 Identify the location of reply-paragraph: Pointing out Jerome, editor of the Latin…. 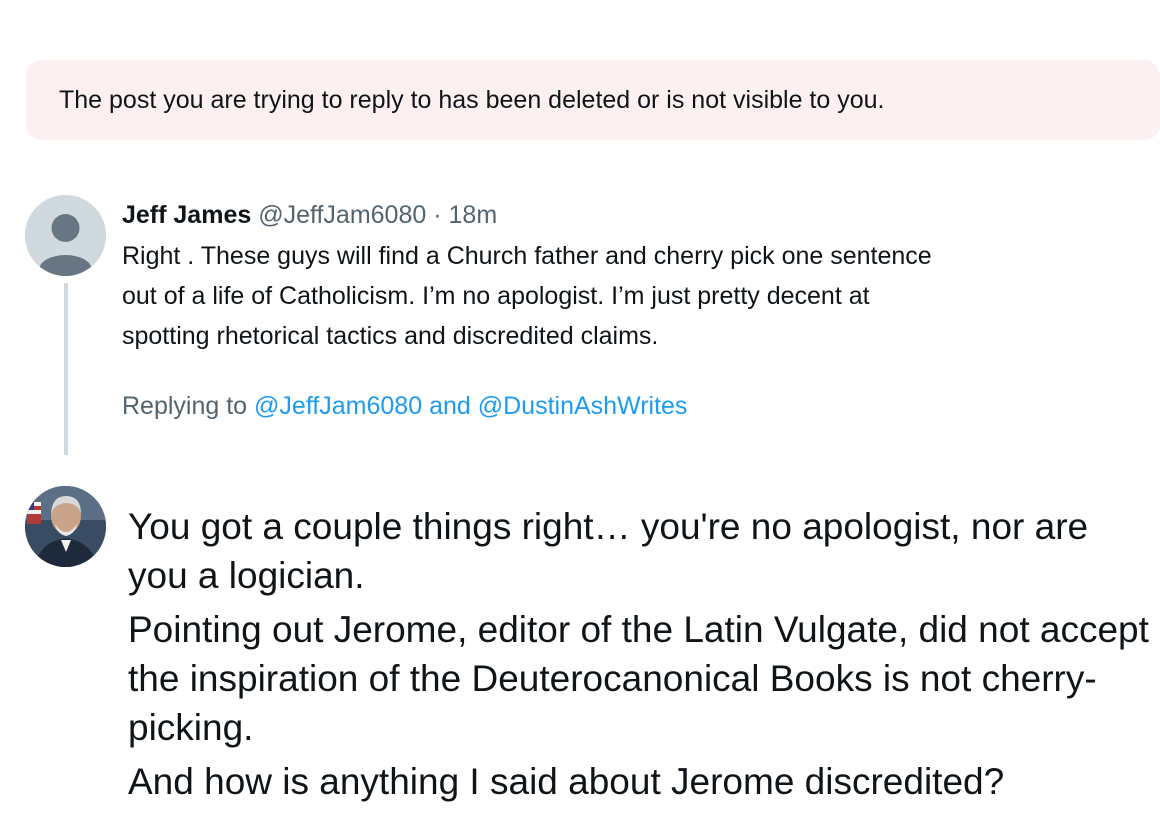
(638, 678).